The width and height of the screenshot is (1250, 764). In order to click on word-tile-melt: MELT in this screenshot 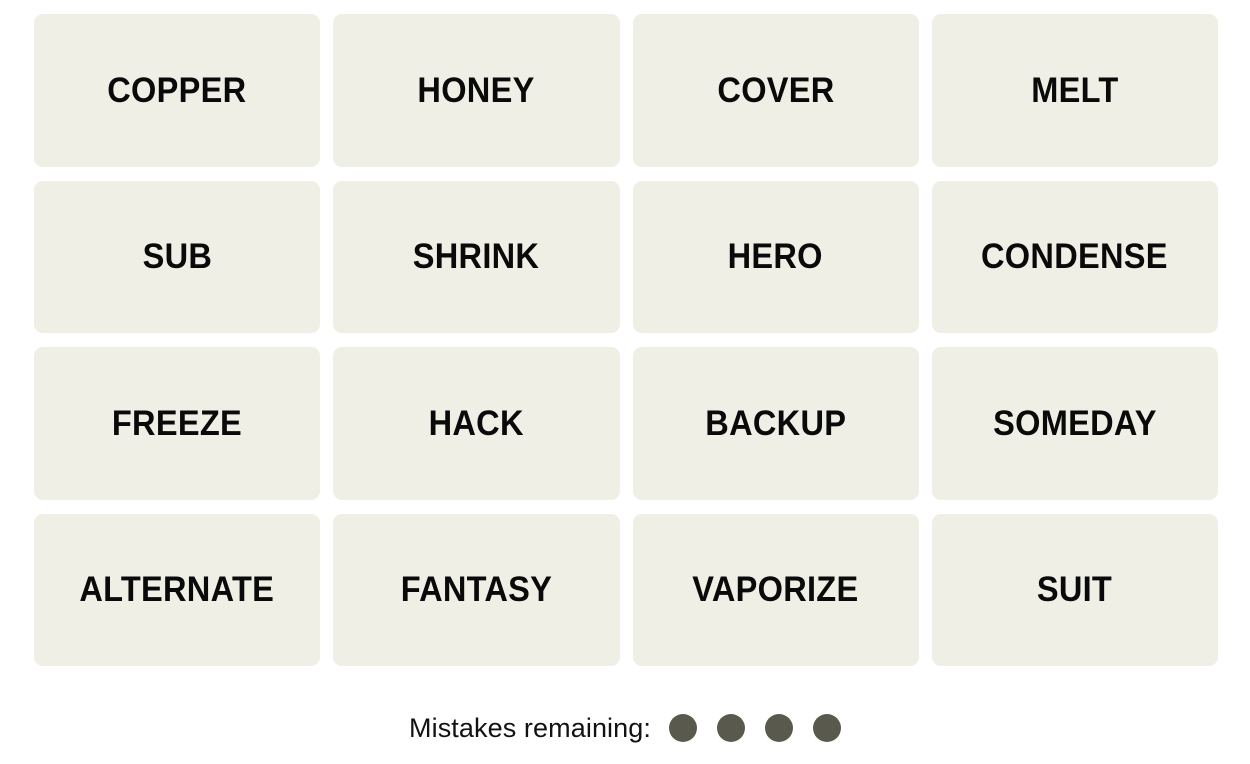, I will do `click(1074, 90)`.